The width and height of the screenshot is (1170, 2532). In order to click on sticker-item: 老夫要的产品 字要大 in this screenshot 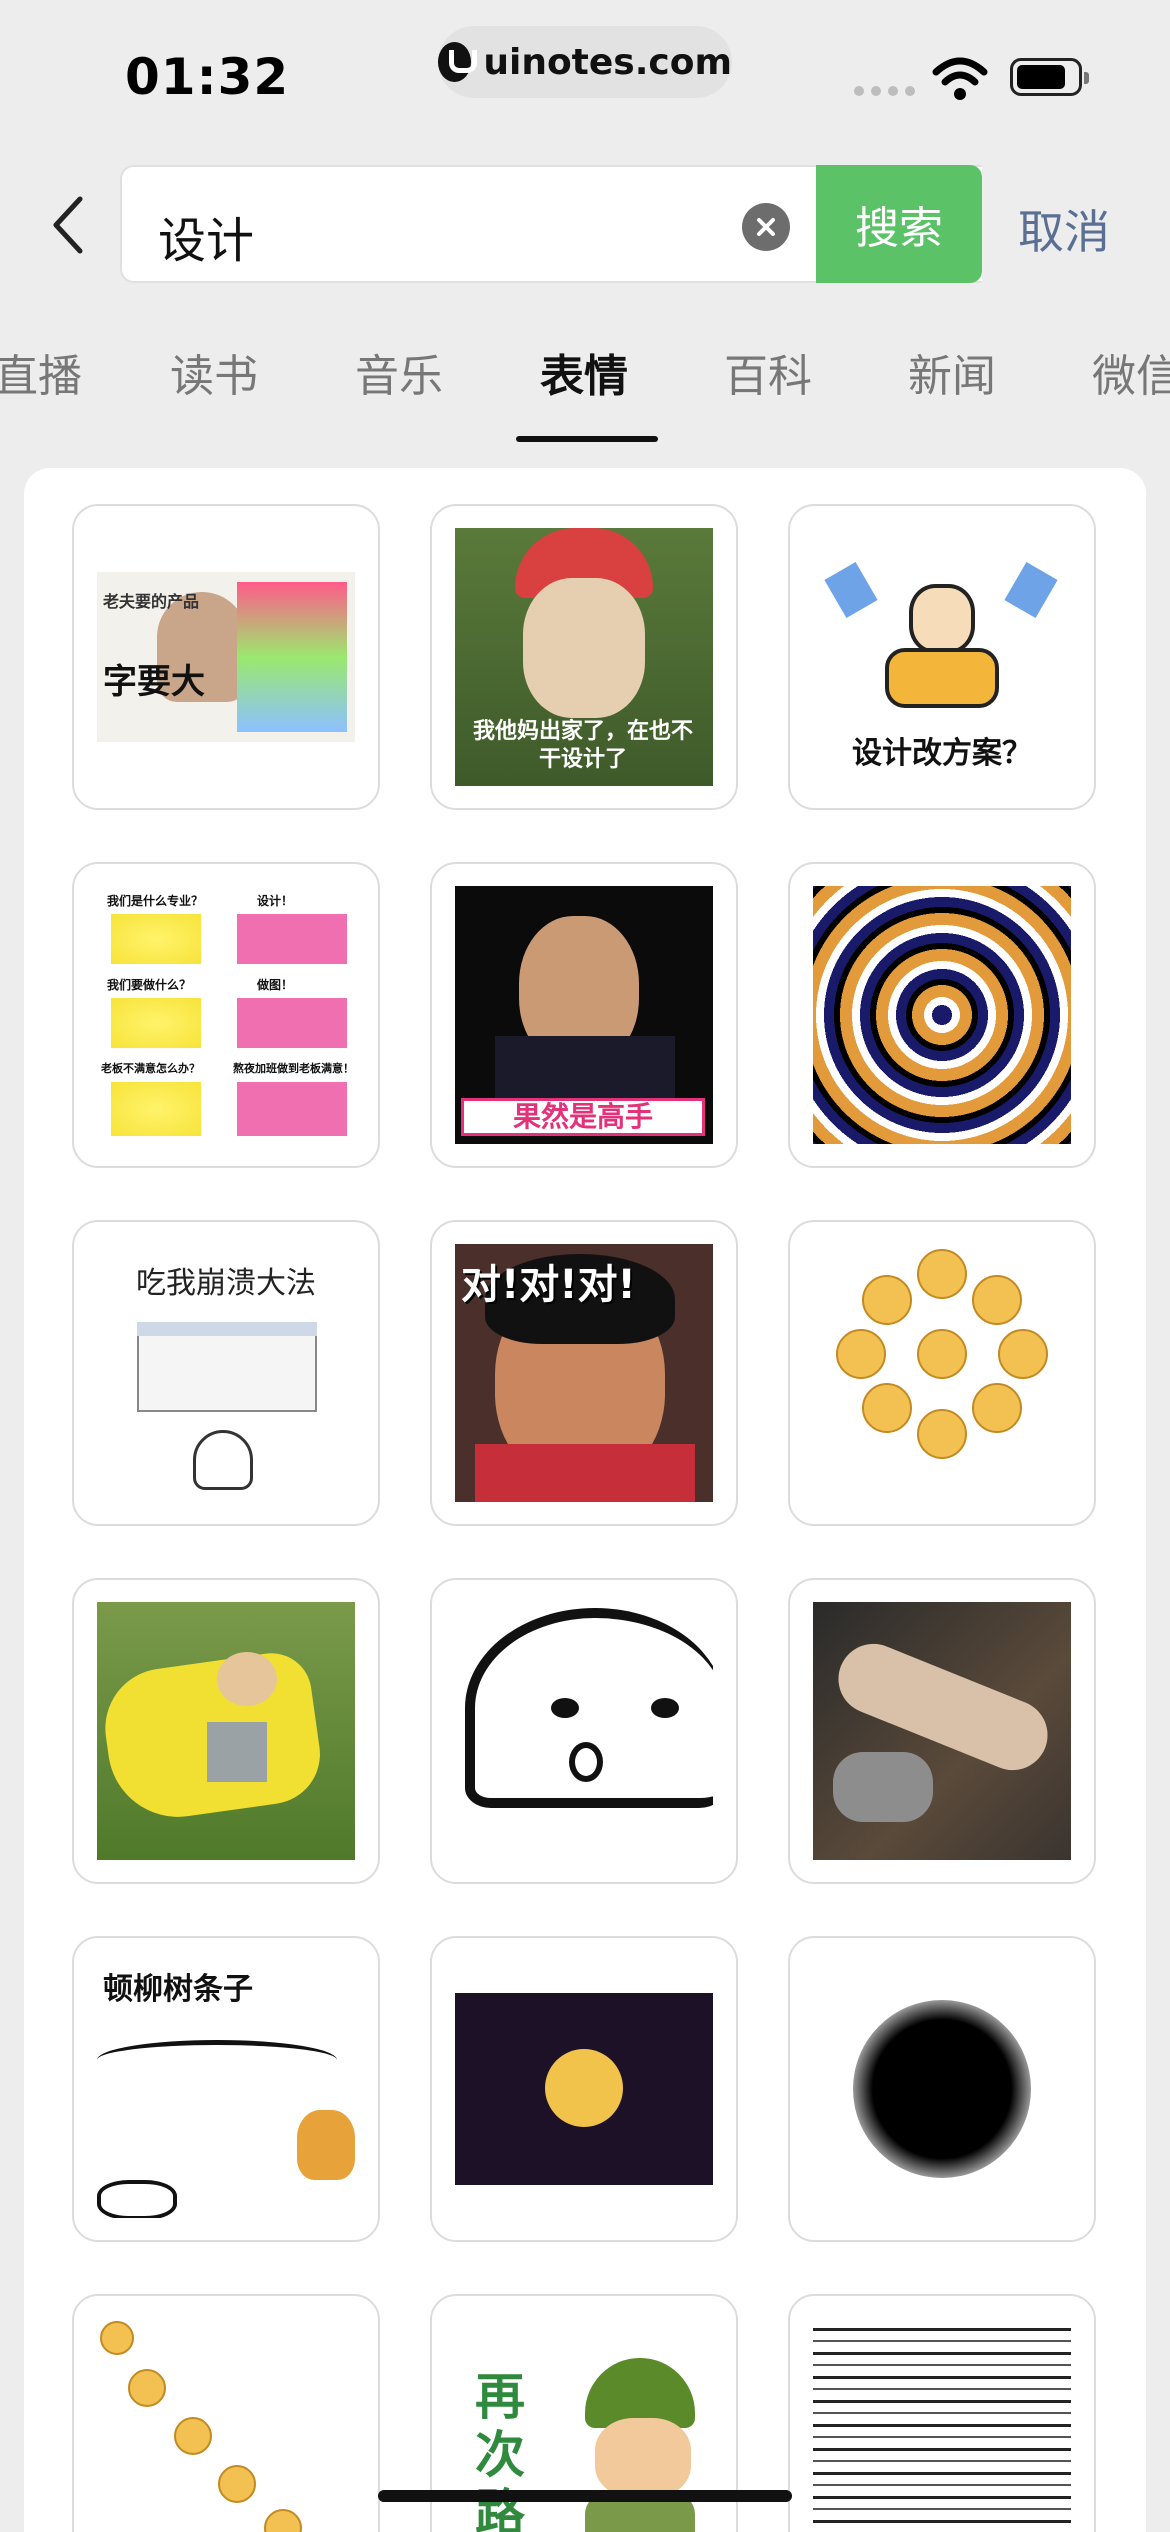, I will do `click(226, 657)`.